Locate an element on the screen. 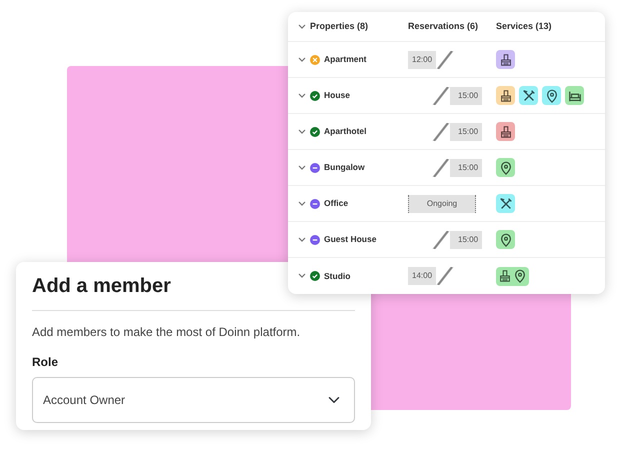 The width and height of the screenshot is (621, 450). property-name: Guest House is located at coordinates (350, 239).